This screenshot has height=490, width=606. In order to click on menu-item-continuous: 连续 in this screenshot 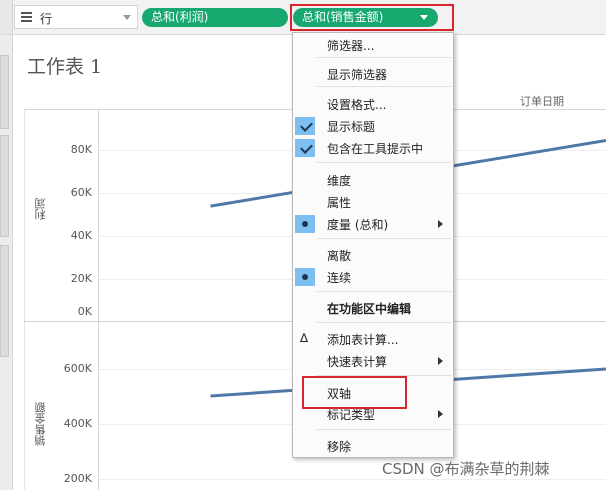, I will do `click(373, 277)`.